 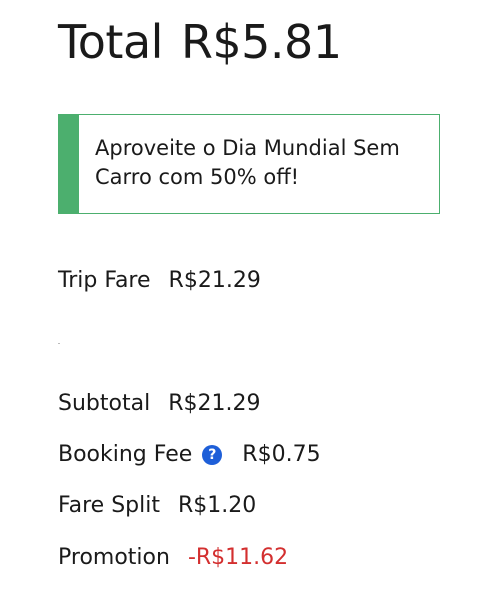 I want to click on promotion-value: -R$11.62, so click(x=238, y=557).